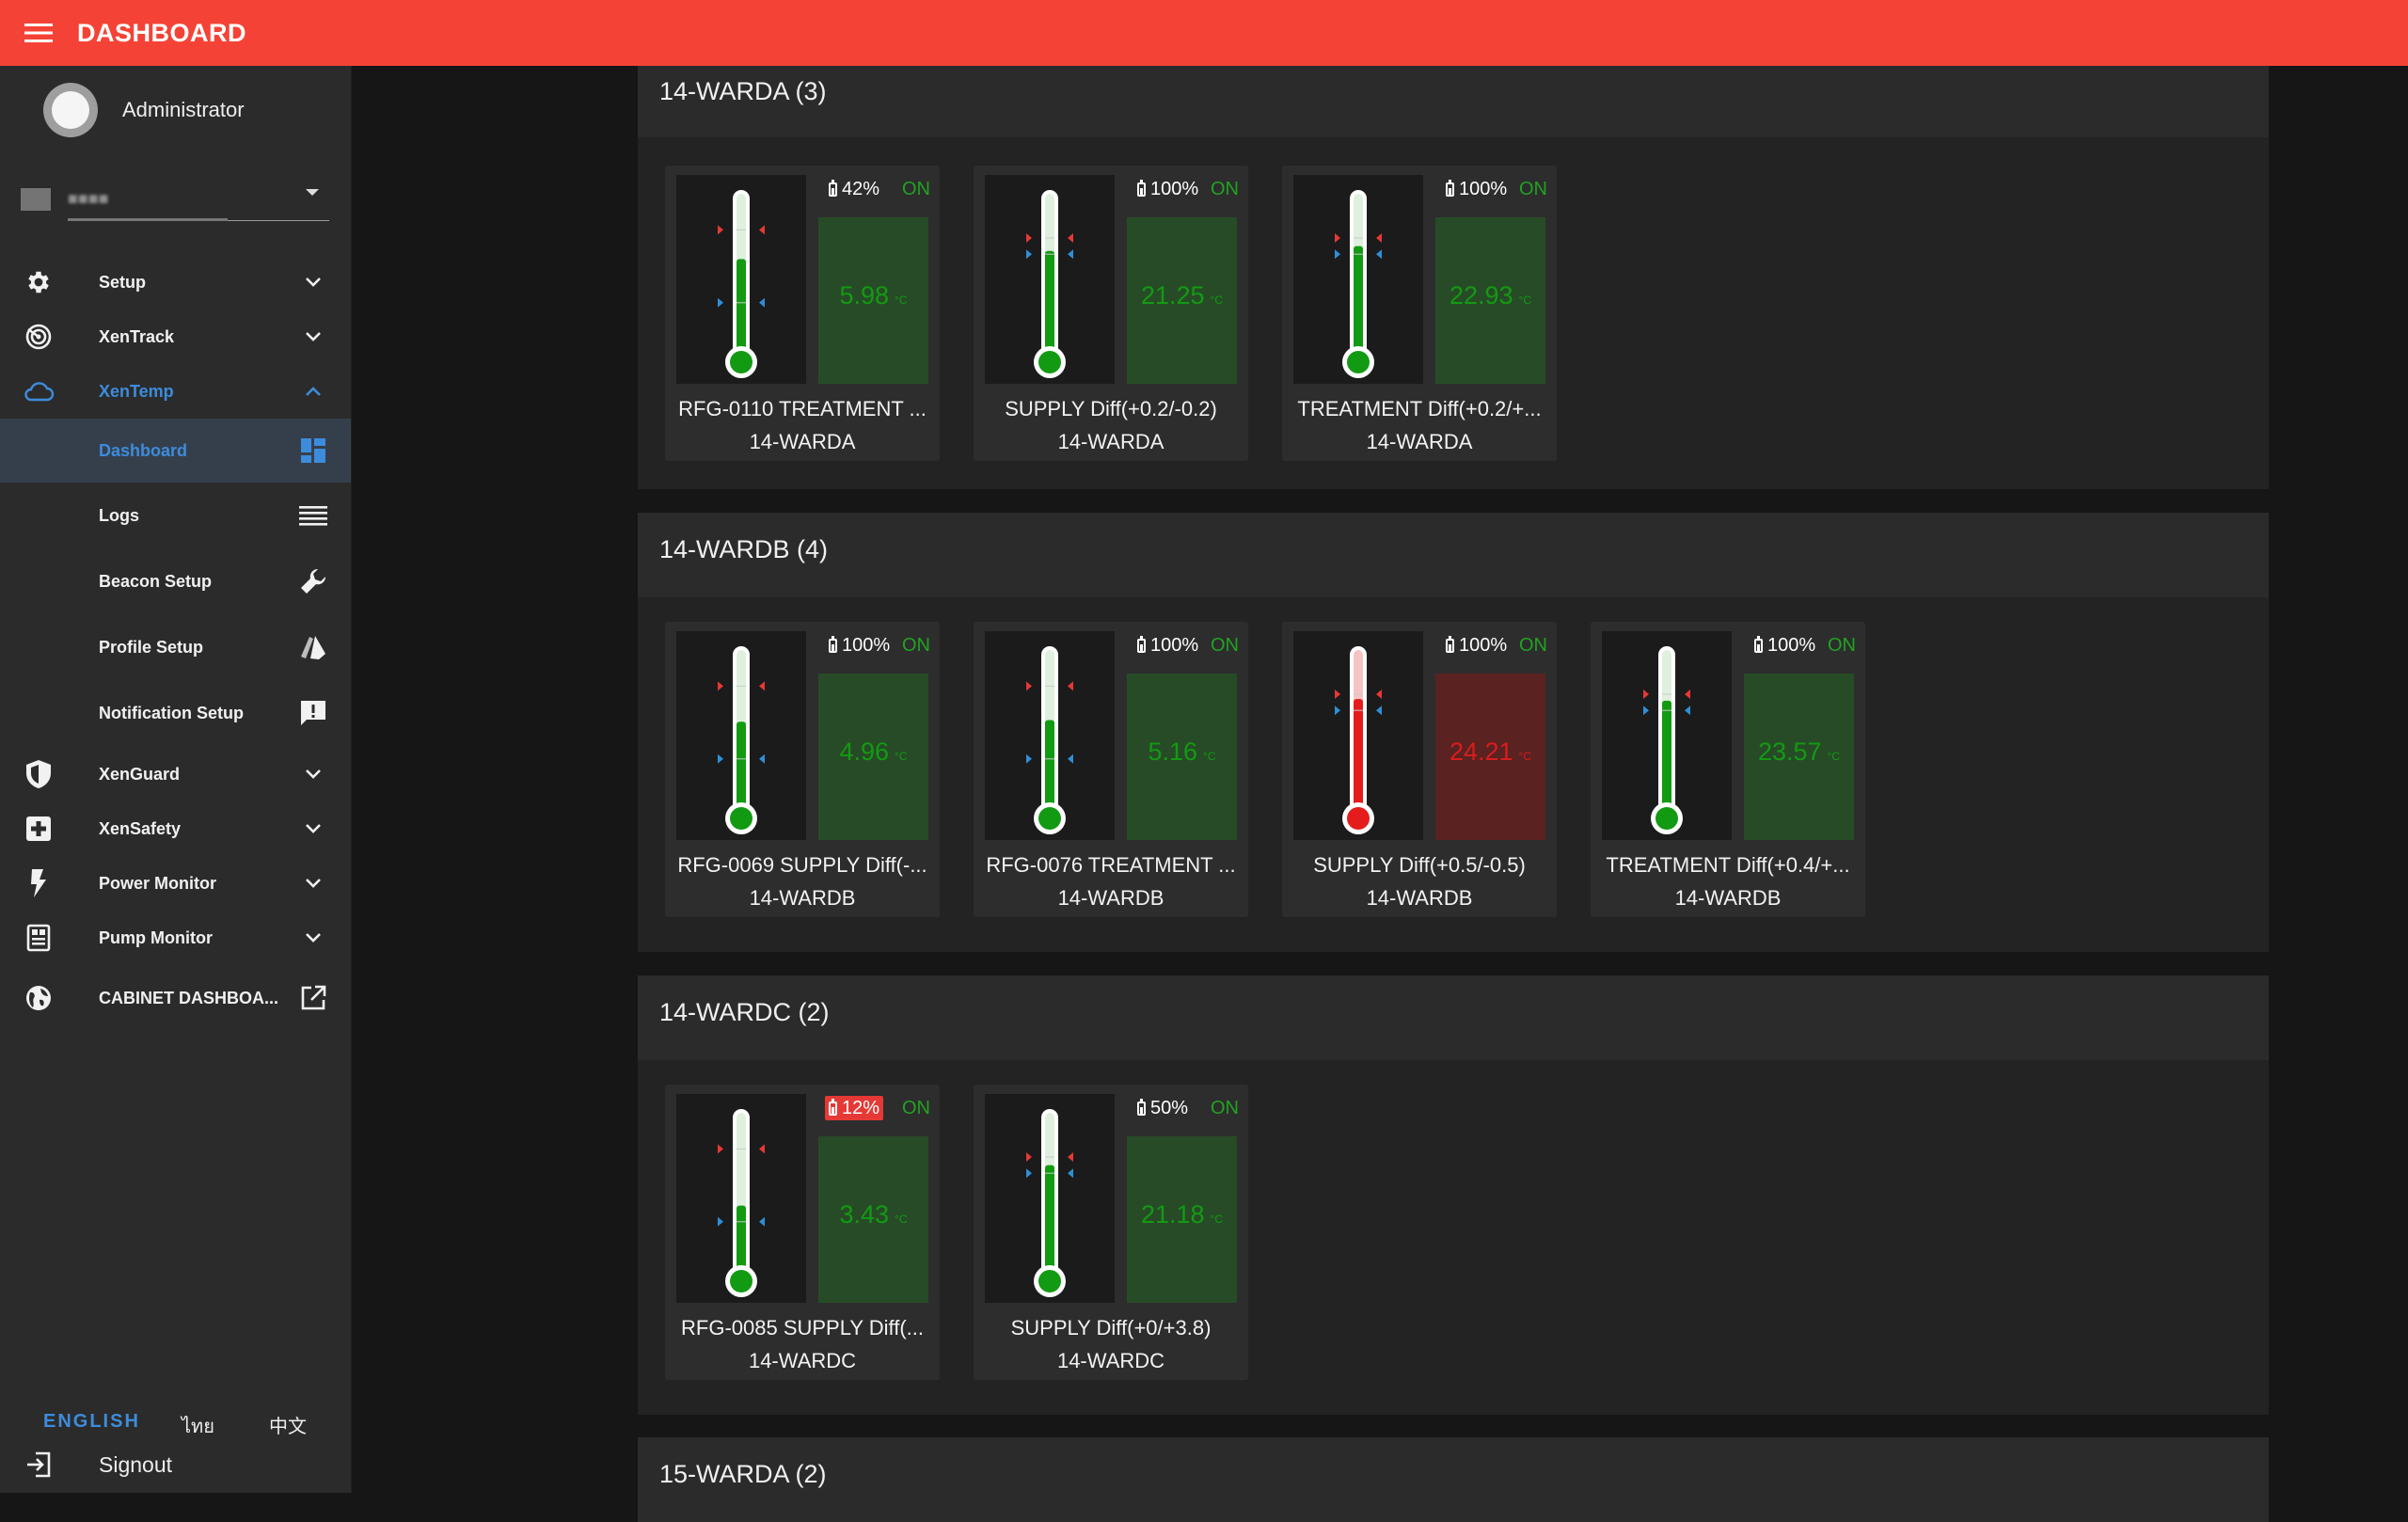 This screenshot has width=2408, height=1522. Describe the element at coordinates (136, 391) in the screenshot. I see `sidebar-item-label: XenTemp` at that location.